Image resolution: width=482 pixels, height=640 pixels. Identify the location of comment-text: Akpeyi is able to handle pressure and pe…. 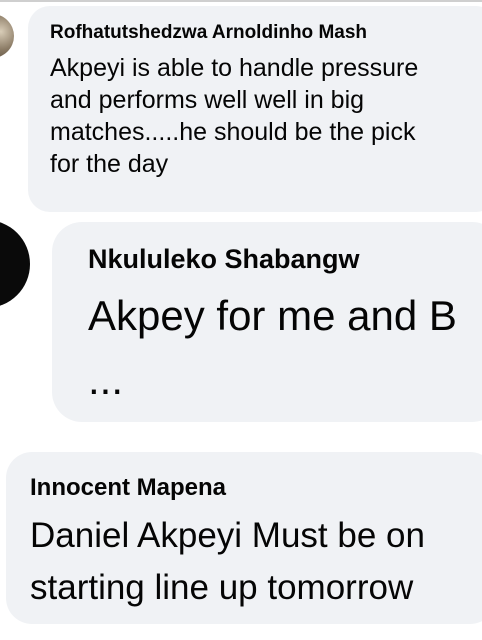
(234, 116).